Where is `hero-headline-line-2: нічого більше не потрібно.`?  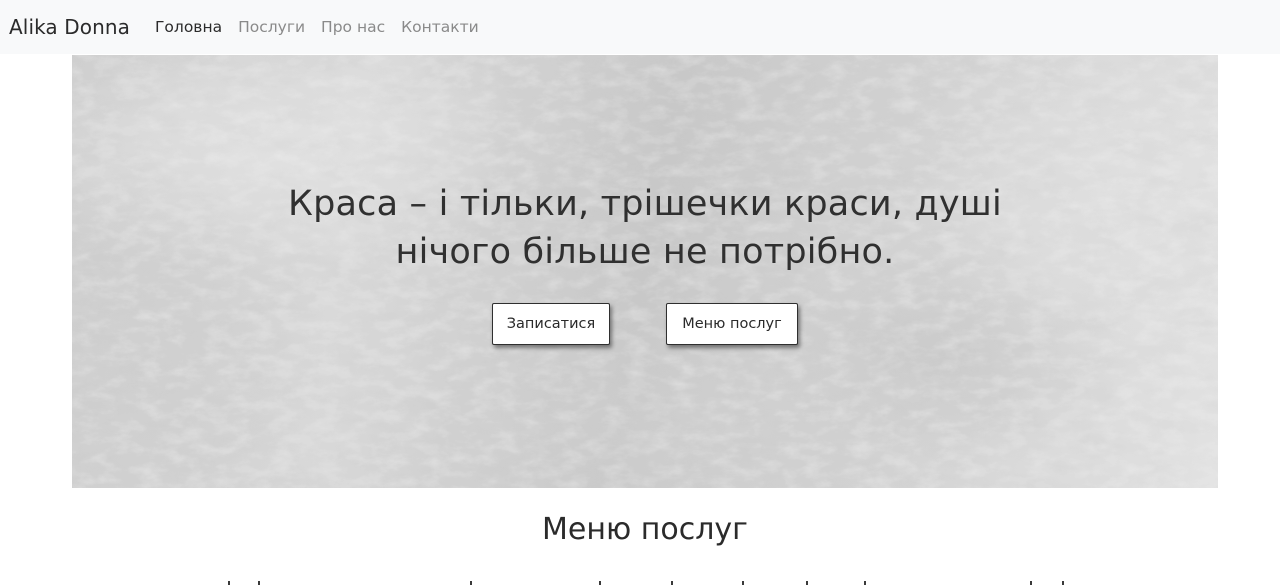 hero-headline-line-2: нічого більше не потрібно. is located at coordinates (645, 252).